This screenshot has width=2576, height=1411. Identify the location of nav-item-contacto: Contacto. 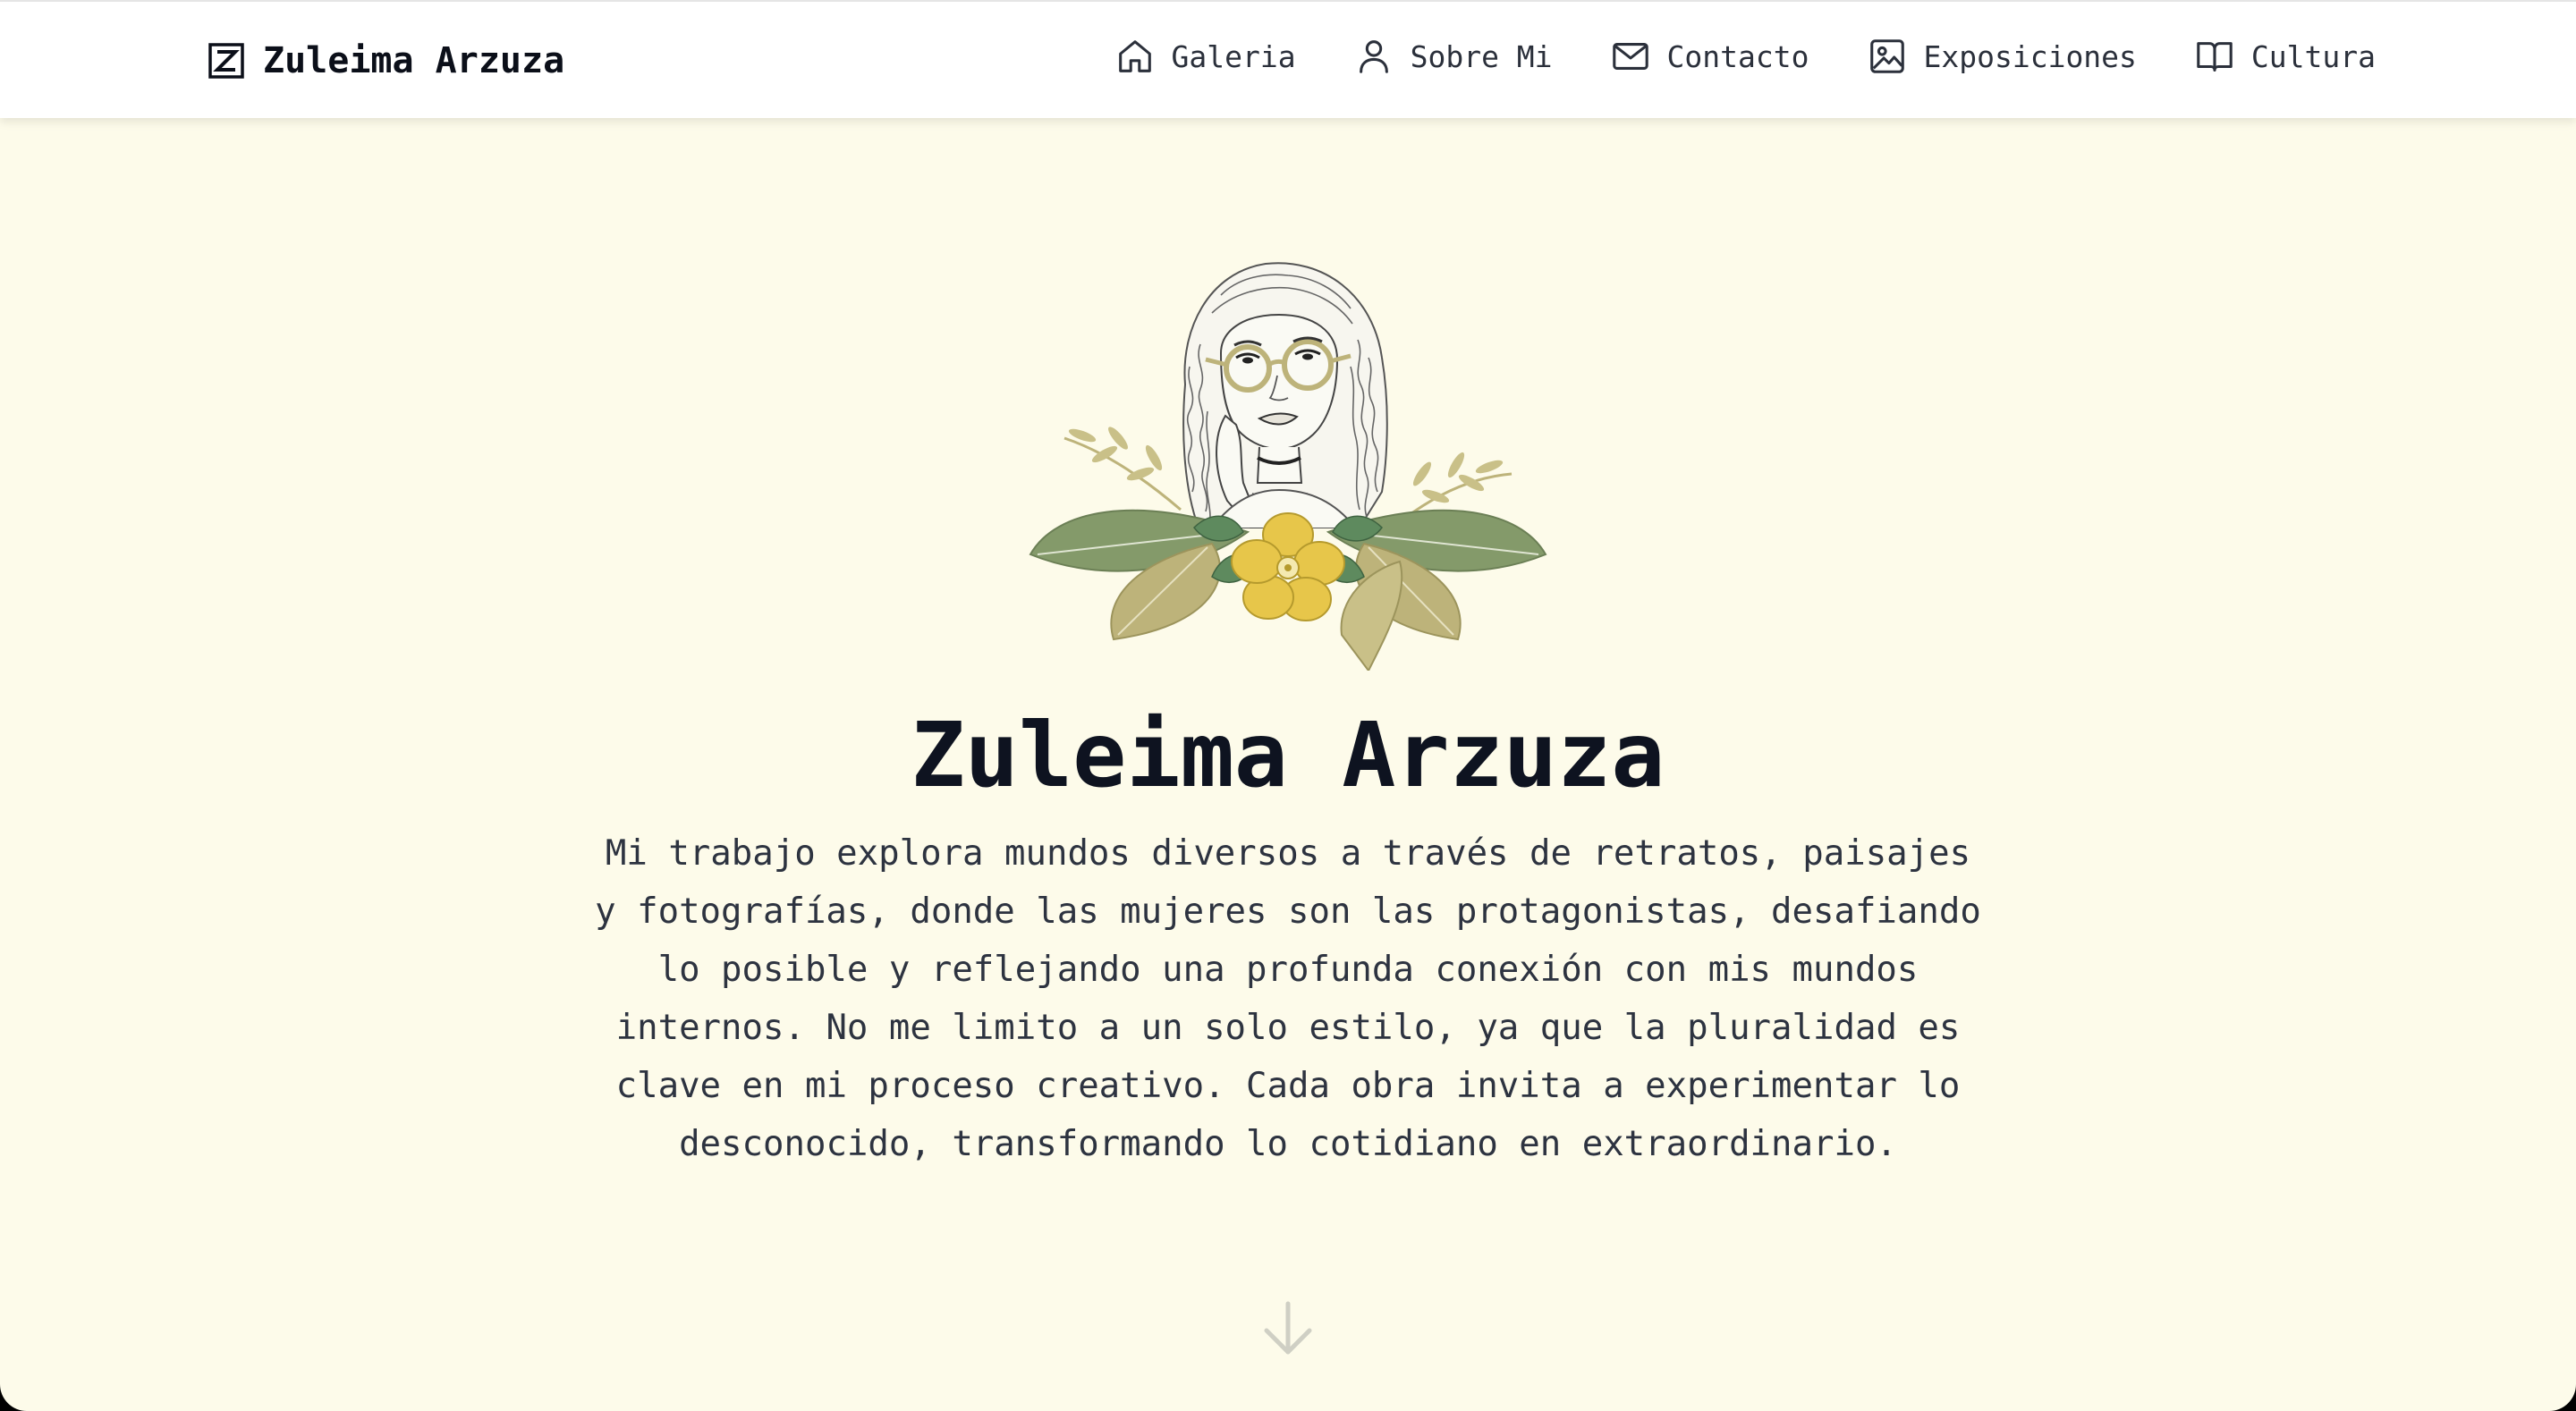
(1709, 57).